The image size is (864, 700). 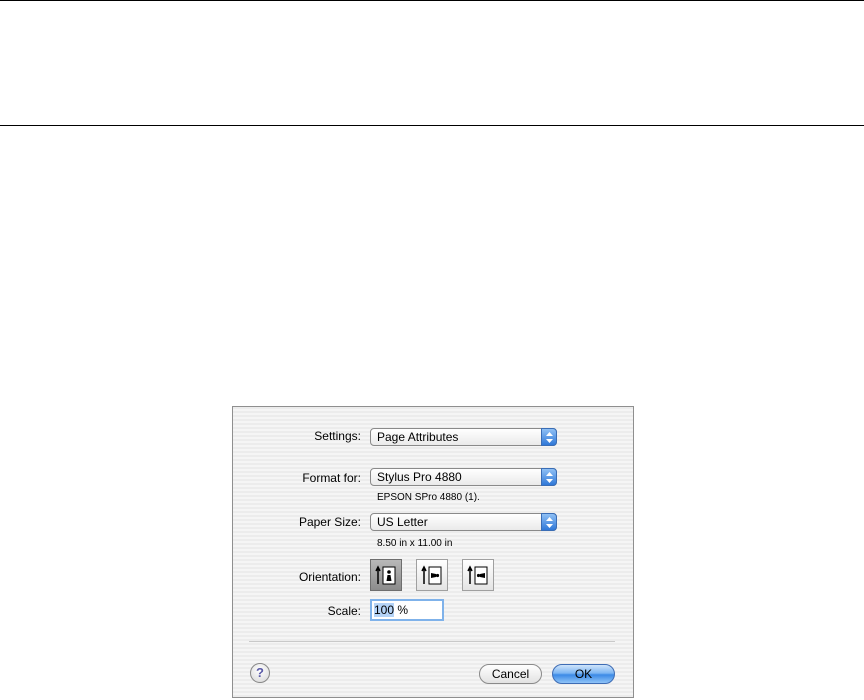 I want to click on settings-label: Settings:, so click(x=337, y=436).